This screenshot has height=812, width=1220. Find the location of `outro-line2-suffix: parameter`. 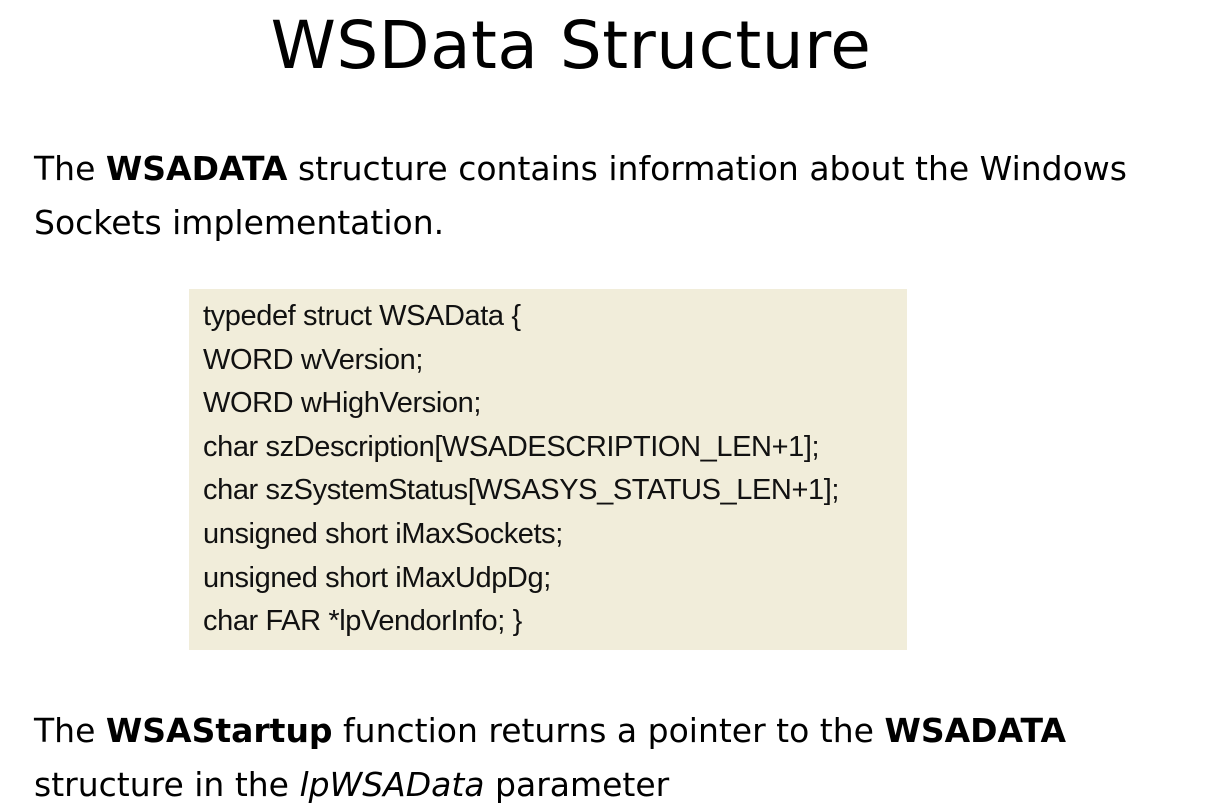

outro-line2-suffix: parameter is located at coordinates (577, 784).